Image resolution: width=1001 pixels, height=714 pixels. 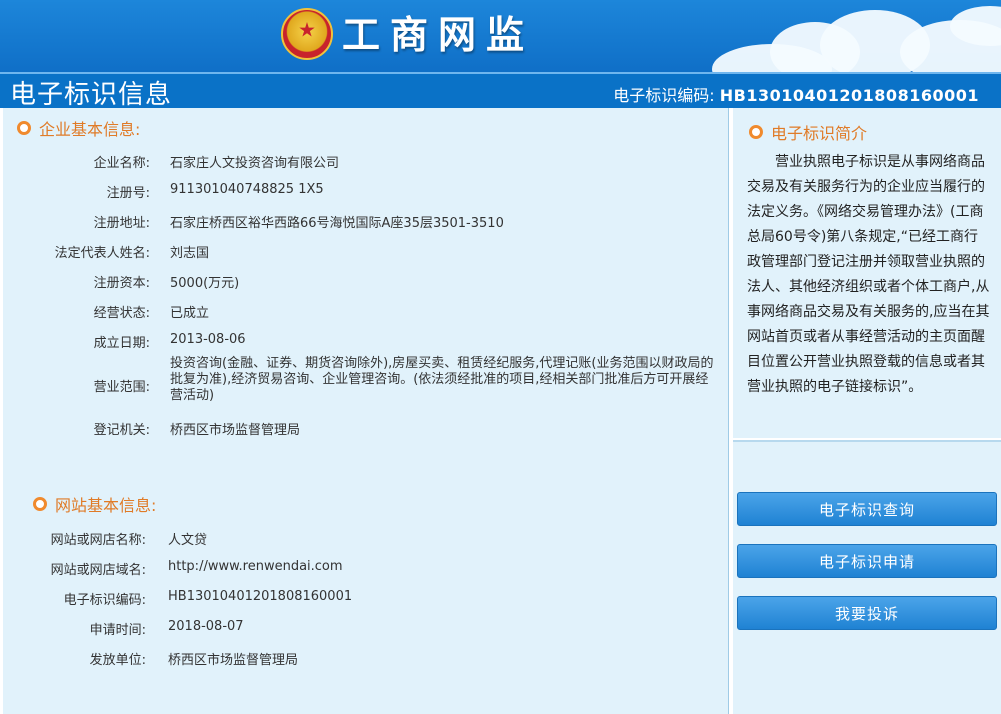 What do you see at coordinates (90, 129) in the screenshot?
I see `enterprise-heading-text: 企业基本信息:` at bounding box center [90, 129].